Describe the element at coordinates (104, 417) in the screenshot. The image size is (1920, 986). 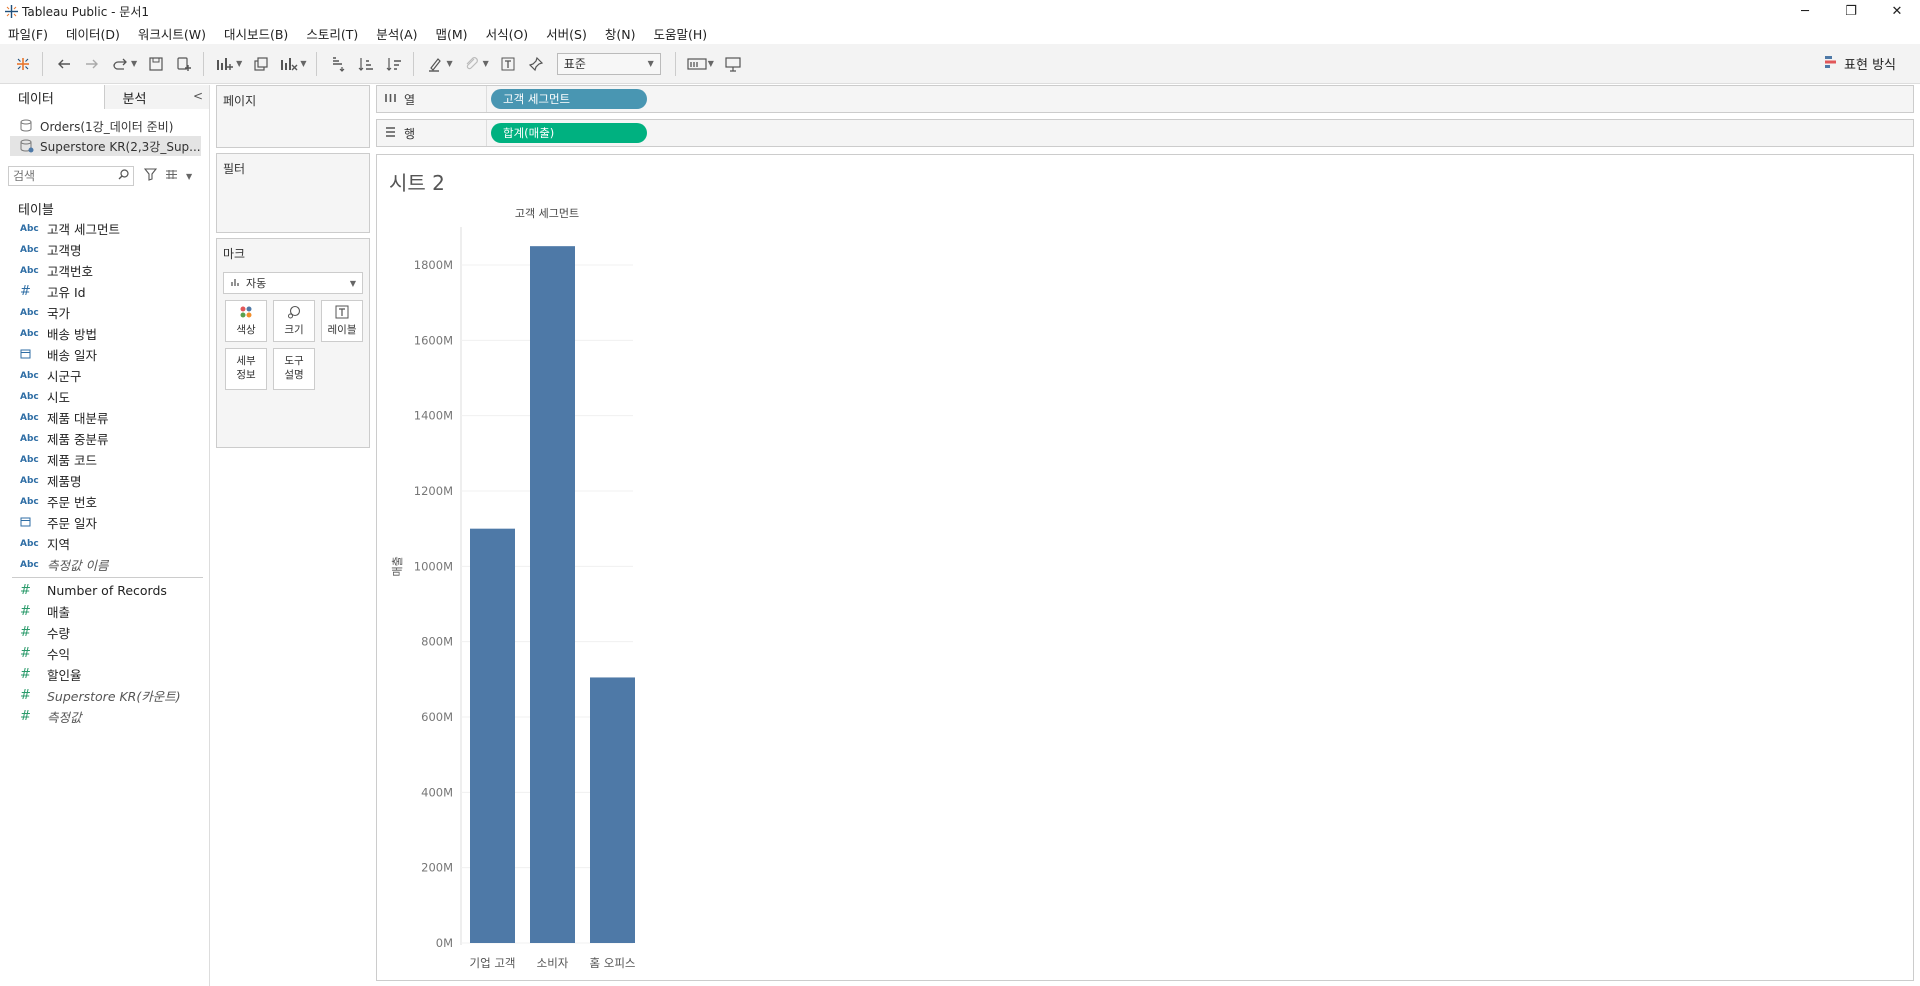
I see `dimension-field: Abc 제품 대분류` at that location.